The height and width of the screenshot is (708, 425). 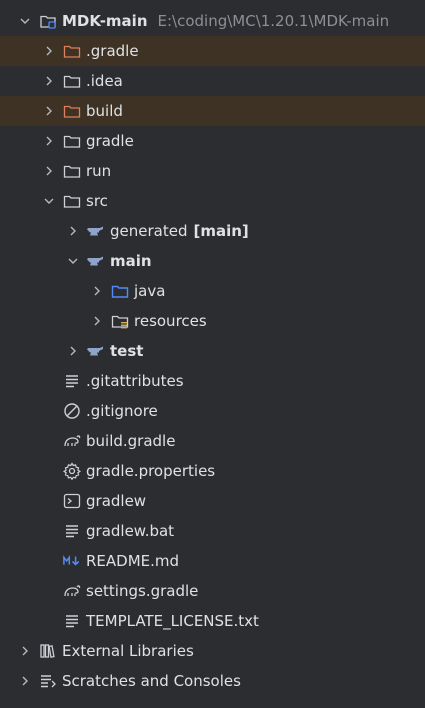 I want to click on tree-row-project-root: MDK-main E:\coding\MC\1.20.1\MDK-main, so click(x=212, y=21).